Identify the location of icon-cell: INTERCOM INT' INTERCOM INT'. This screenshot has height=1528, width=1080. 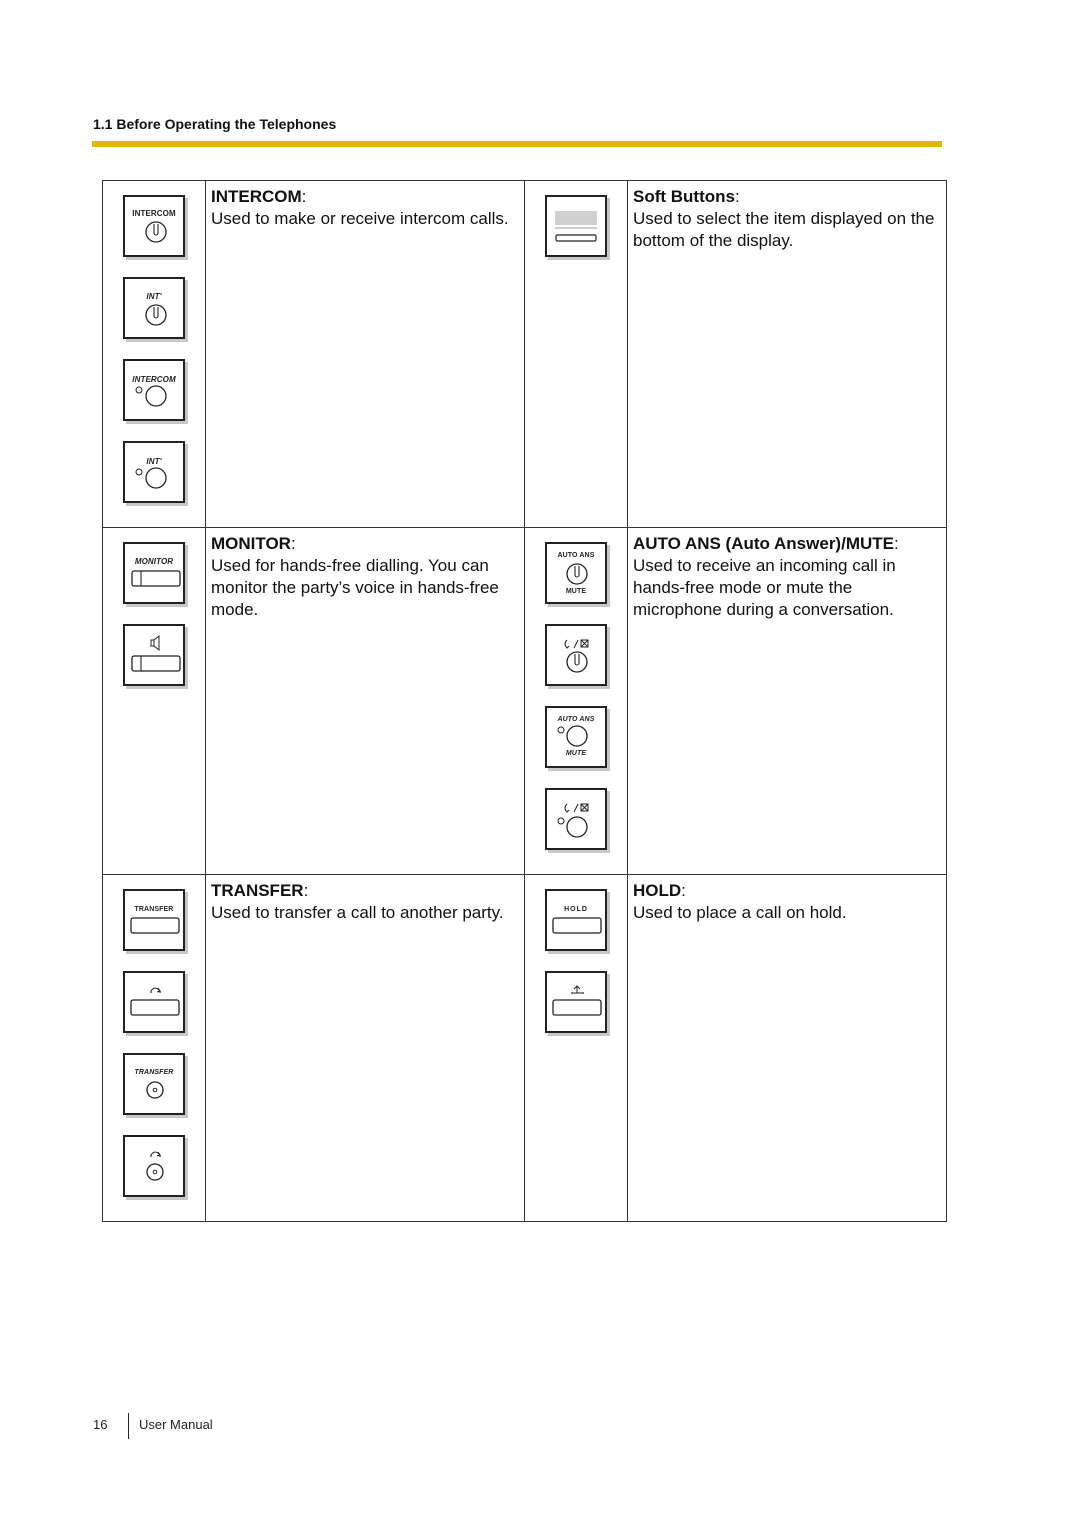
(154, 354).